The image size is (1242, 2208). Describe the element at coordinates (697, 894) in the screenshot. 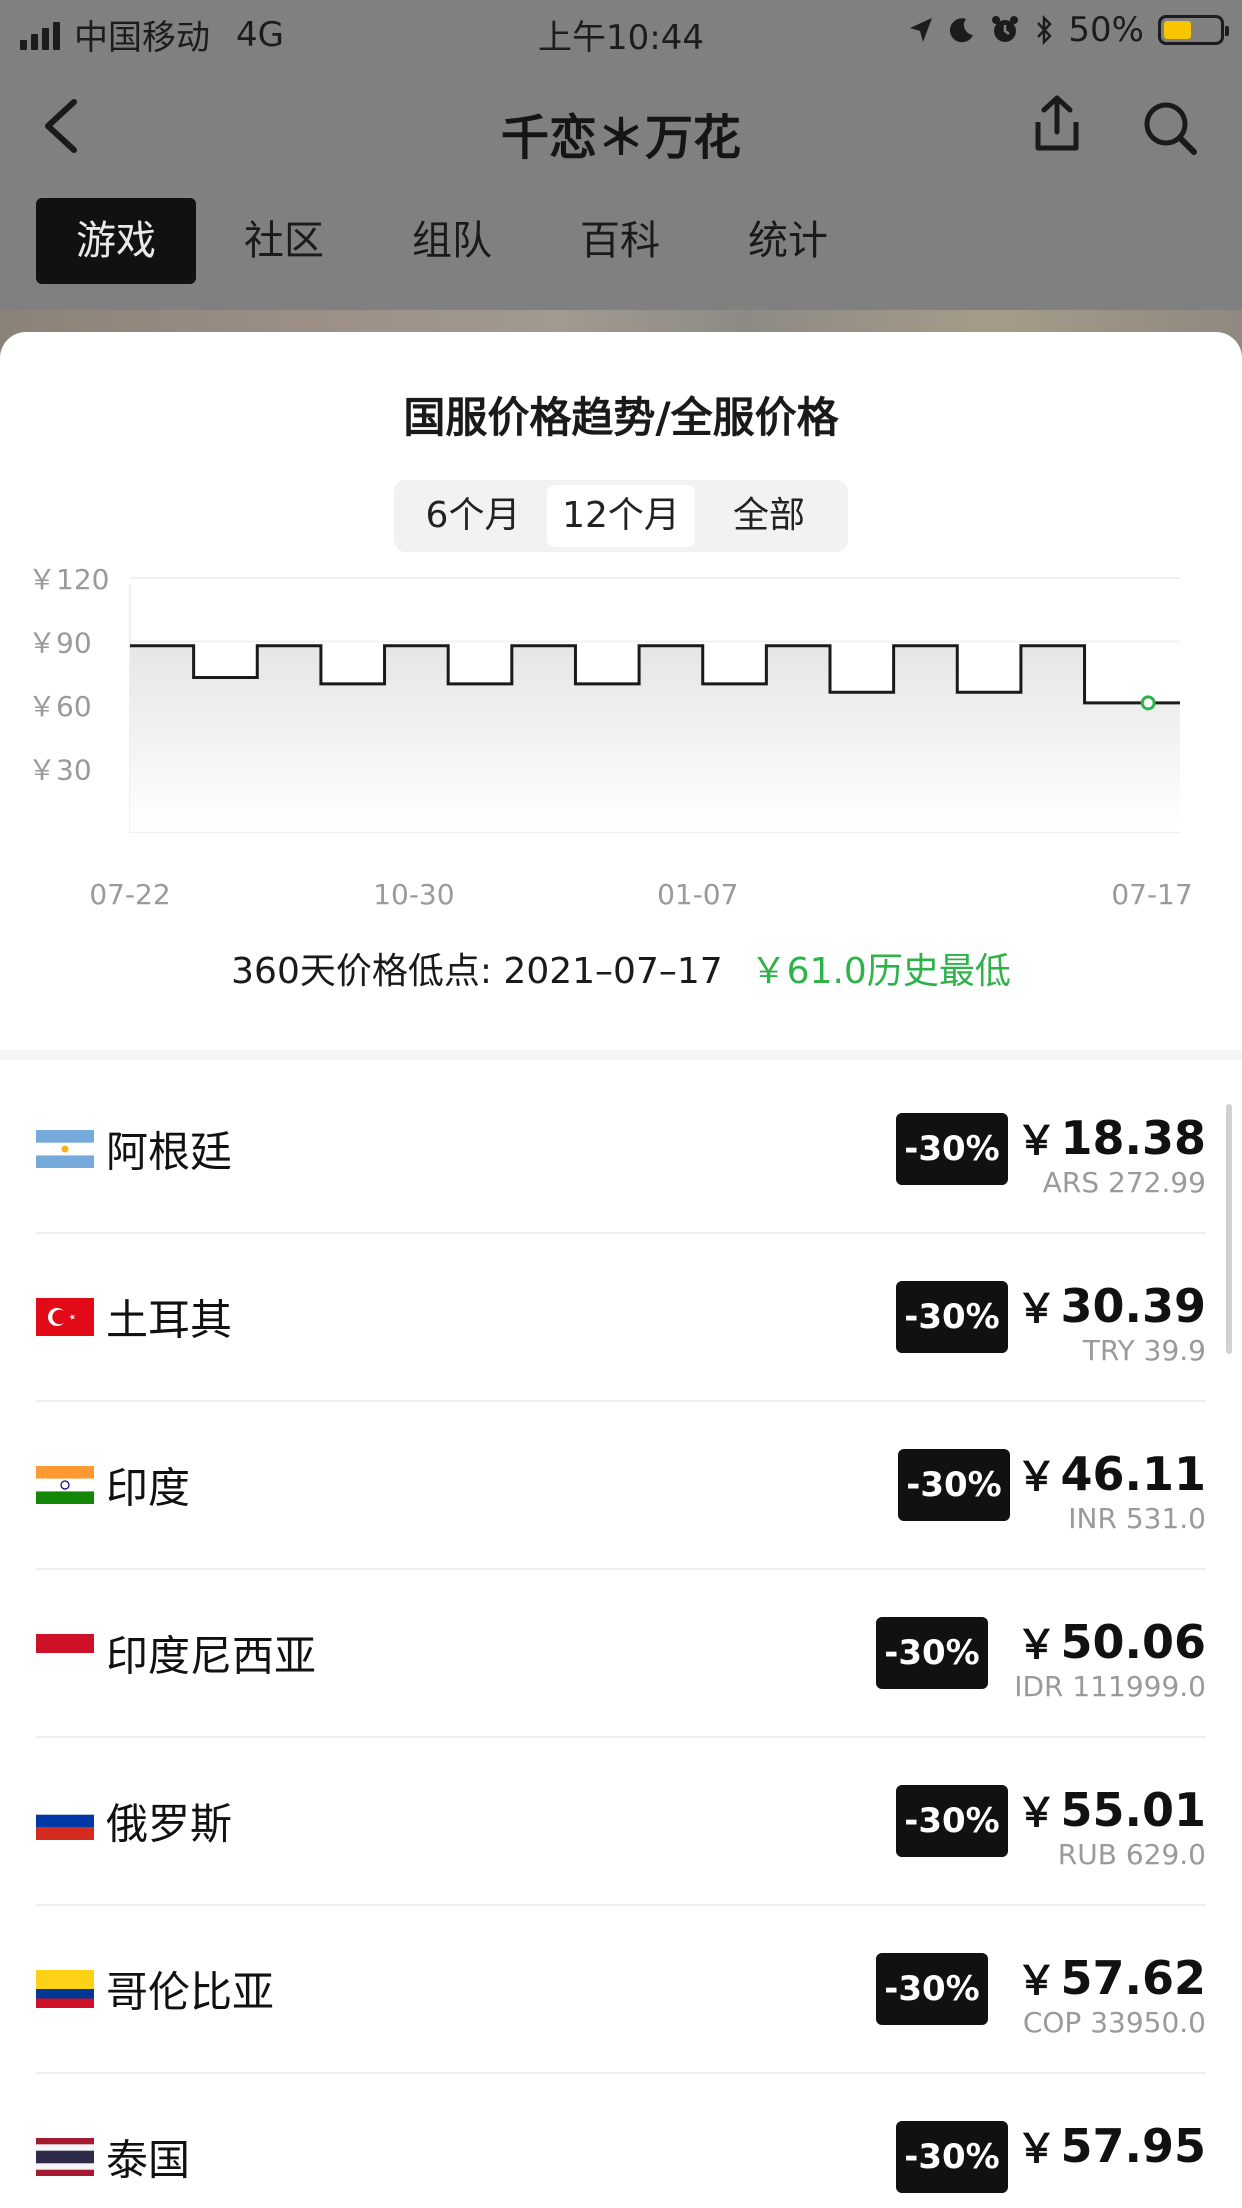

I see `chart-x-tick-label: 01-07` at that location.